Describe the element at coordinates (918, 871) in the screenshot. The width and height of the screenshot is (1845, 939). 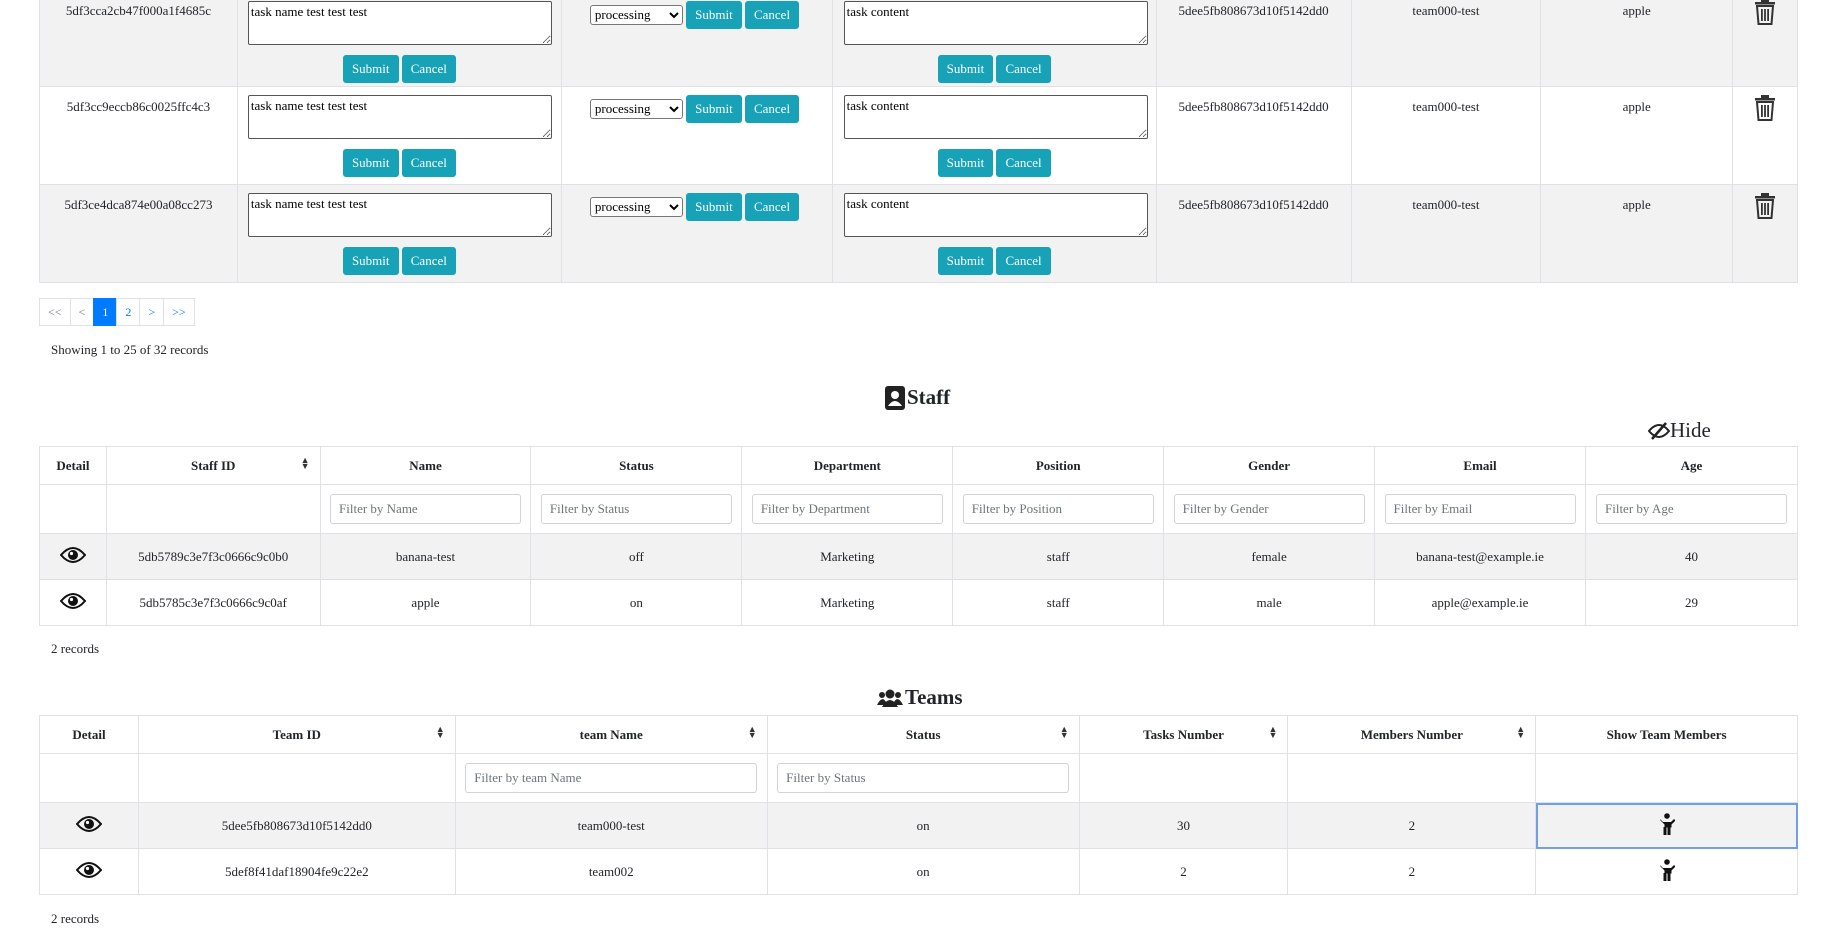
I see `table-row: 5def8f41daf18904fe9c22e2 team002 on 2 2` at that location.